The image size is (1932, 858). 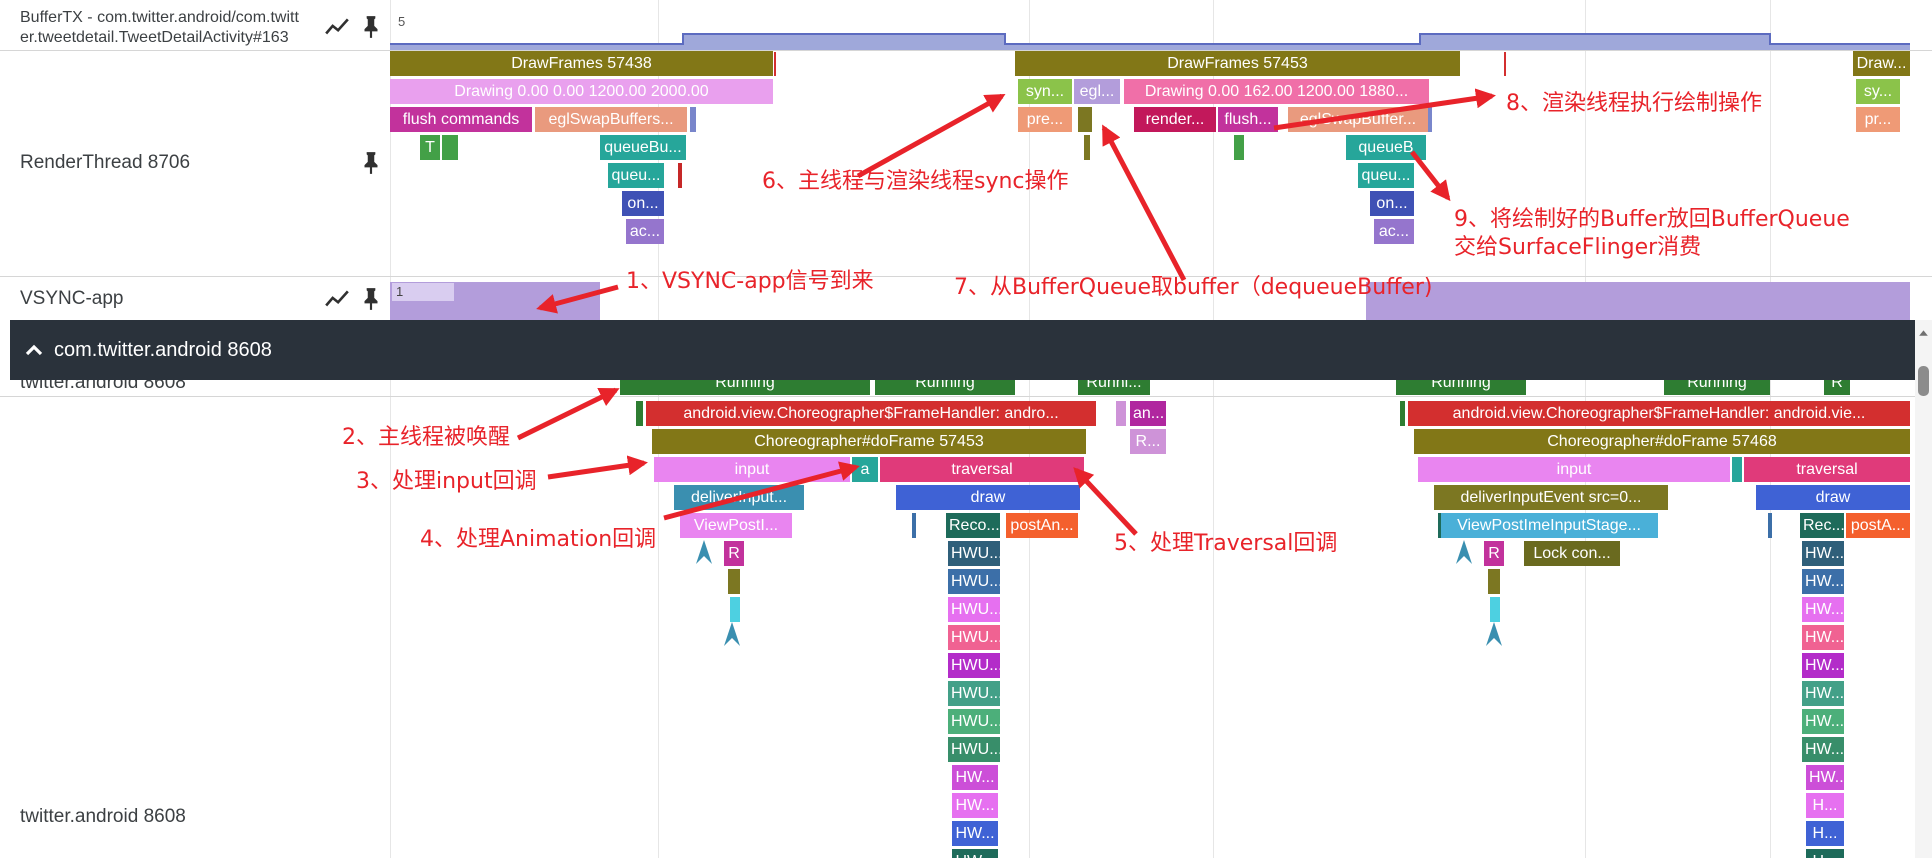 What do you see at coordinates (869, 441) in the screenshot?
I see `trace-slice: Choreographer#doFrame 57453` at bounding box center [869, 441].